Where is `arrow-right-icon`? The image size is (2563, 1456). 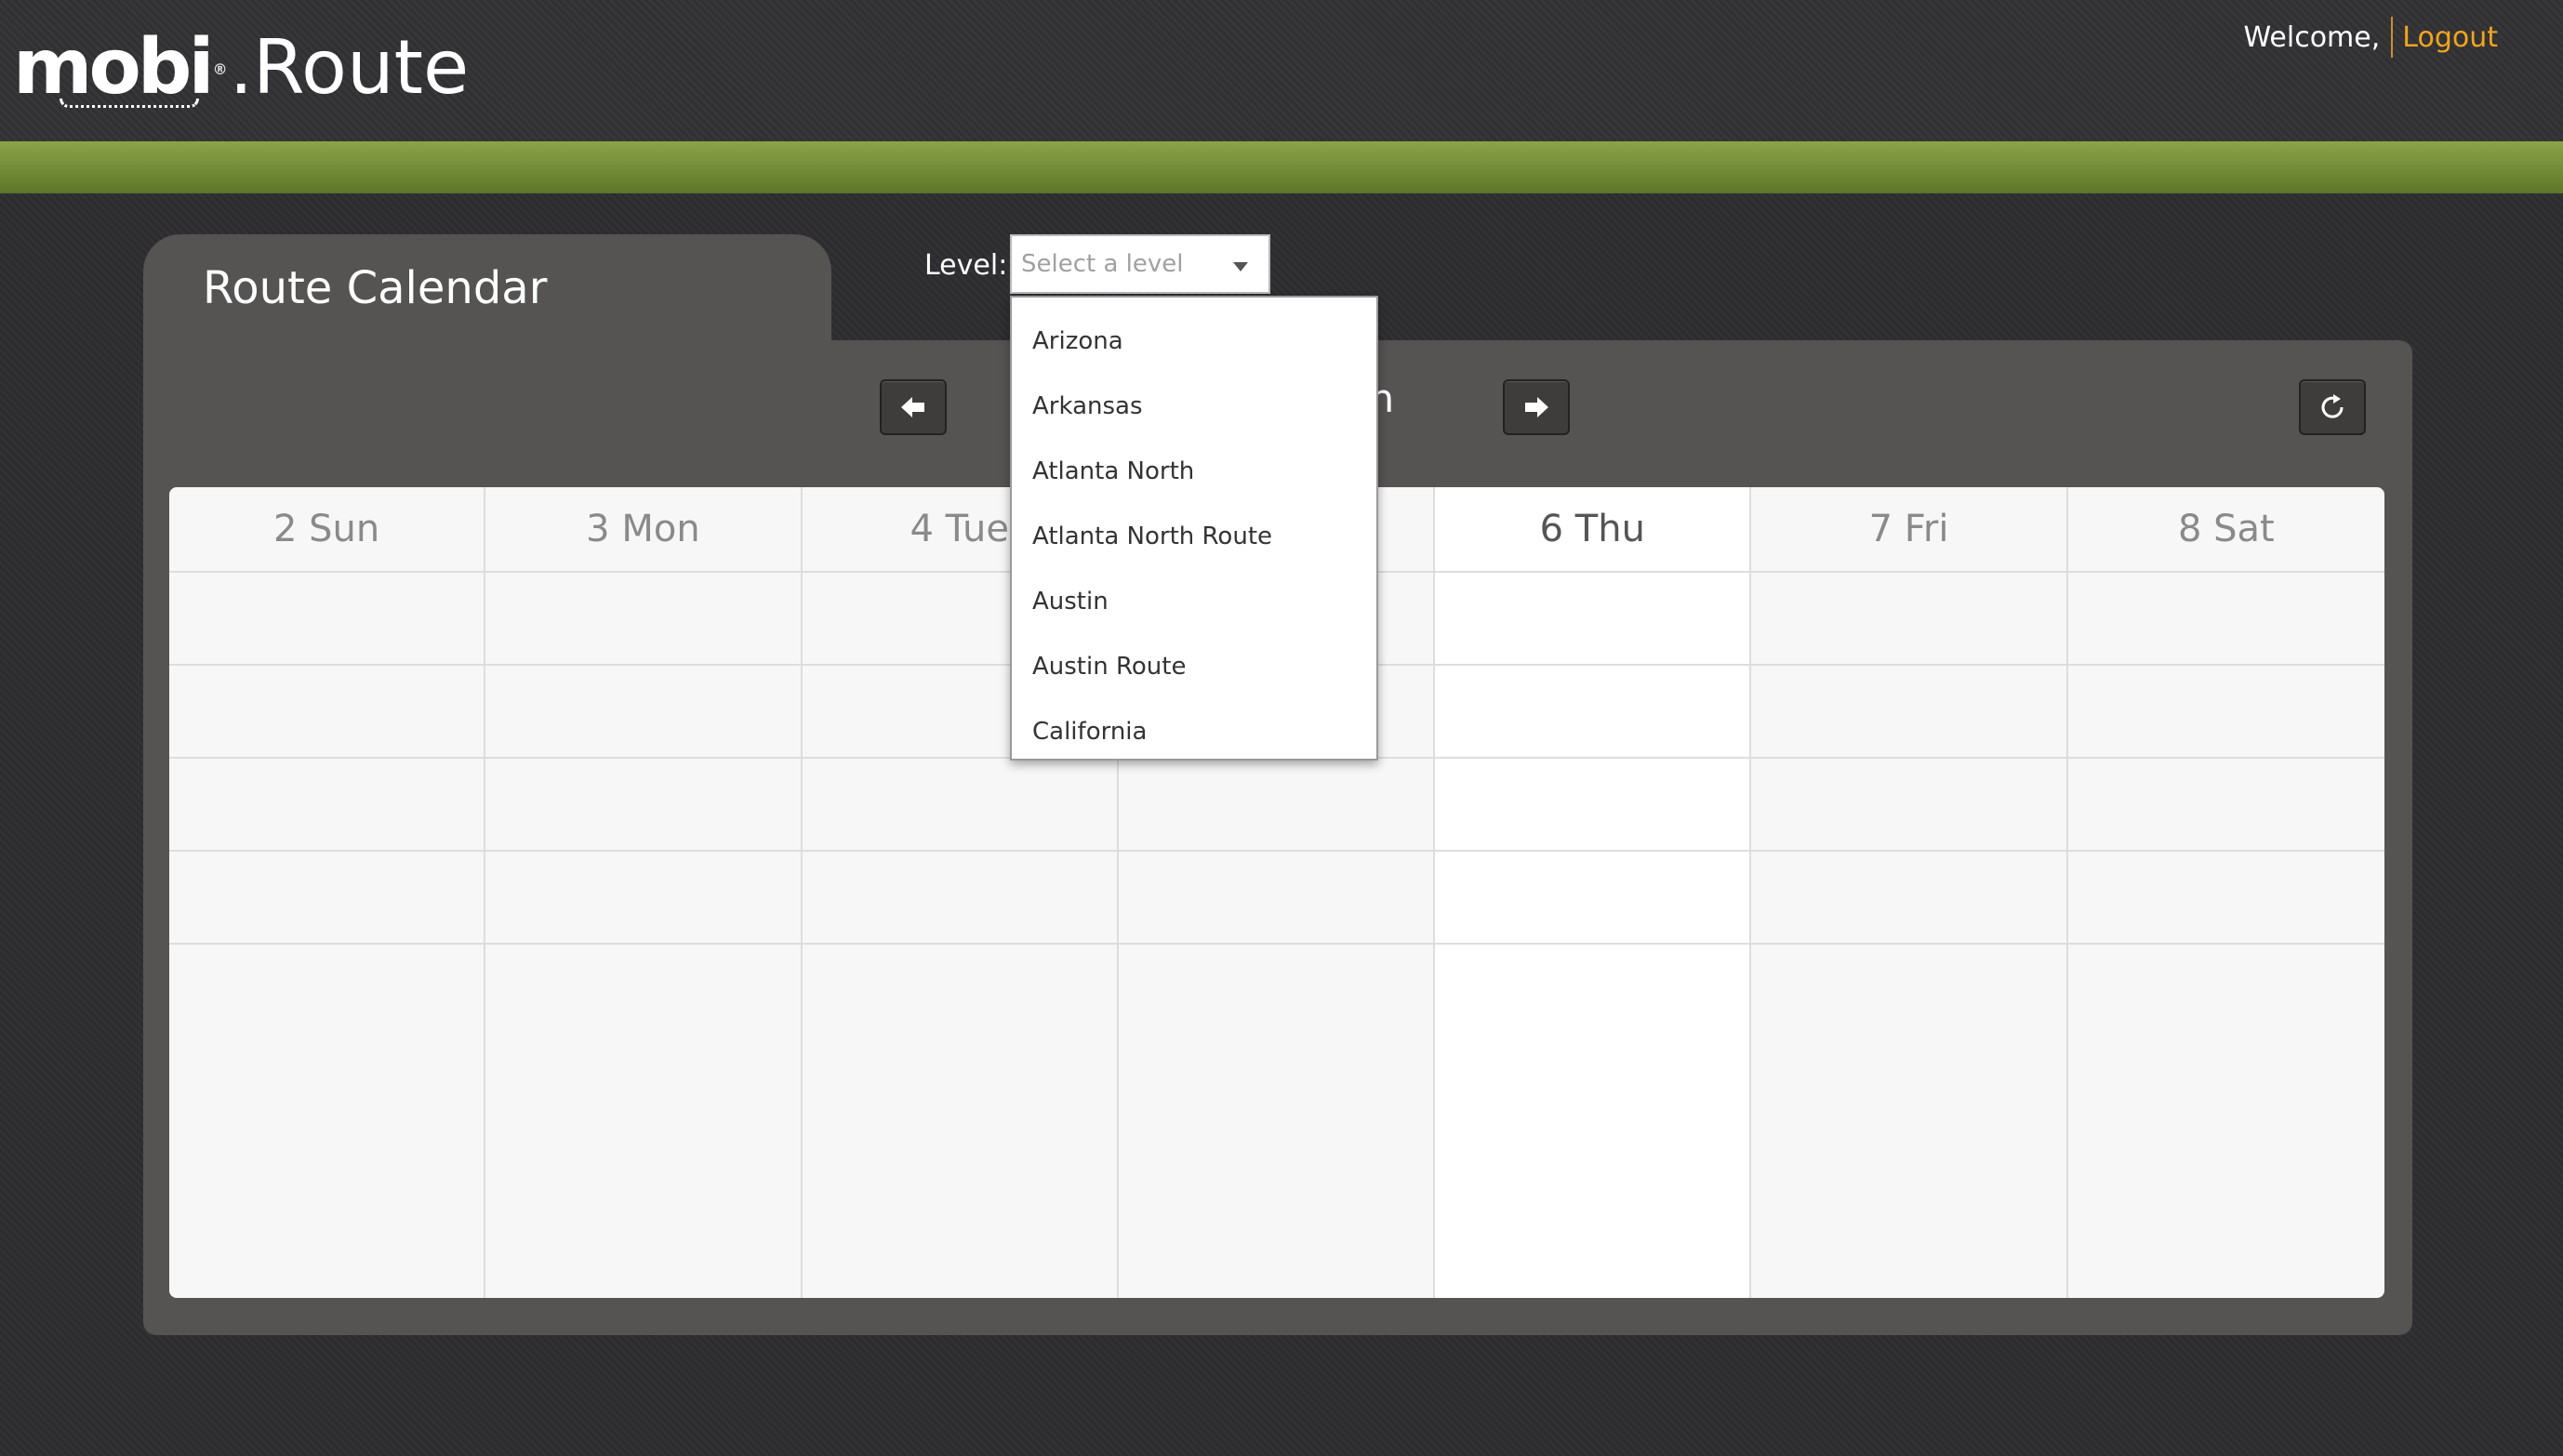 arrow-right-icon is located at coordinates (1536, 407).